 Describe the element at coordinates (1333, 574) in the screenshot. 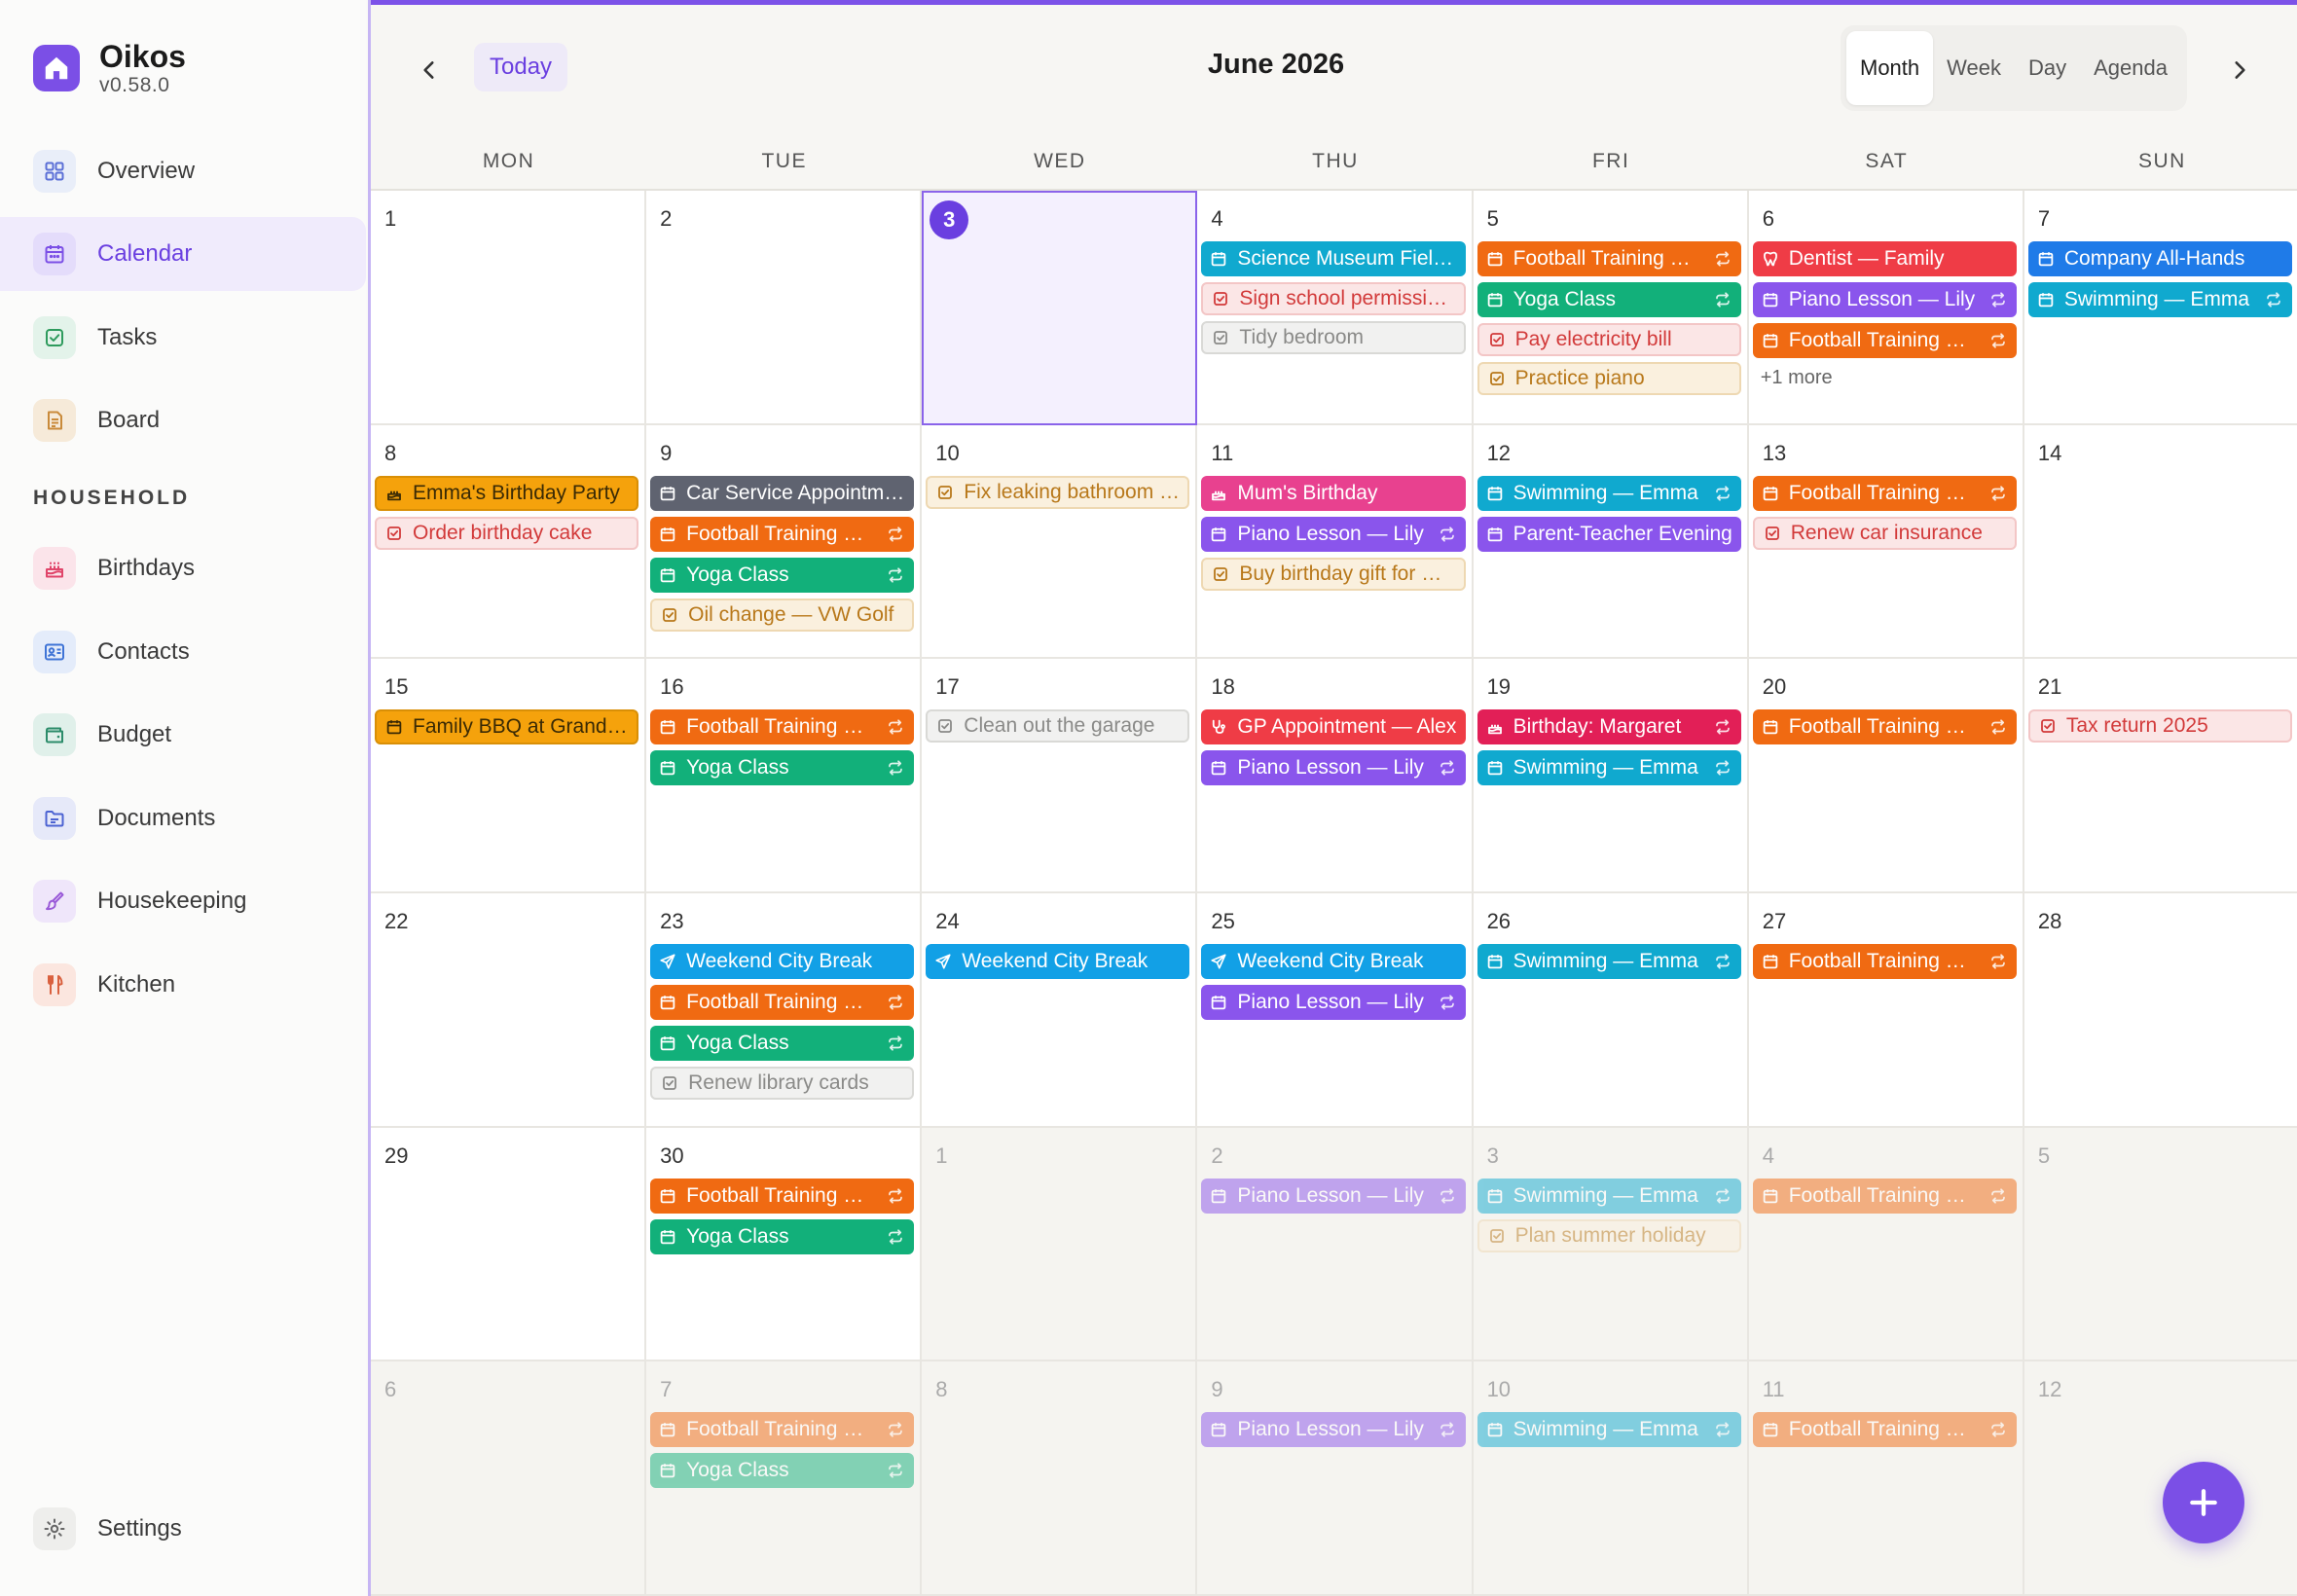

I see `task-chip: Buy birthday gift for Mum` at that location.